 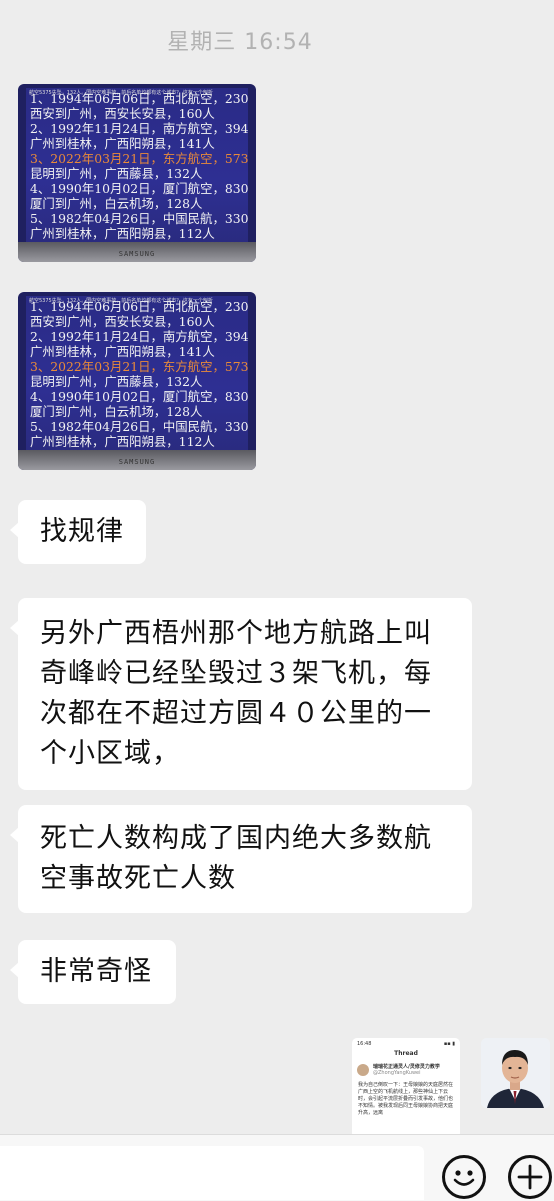 What do you see at coordinates (364, 1044) in the screenshot?
I see `card-time: 16:48` at bounding box center [364, 1044].